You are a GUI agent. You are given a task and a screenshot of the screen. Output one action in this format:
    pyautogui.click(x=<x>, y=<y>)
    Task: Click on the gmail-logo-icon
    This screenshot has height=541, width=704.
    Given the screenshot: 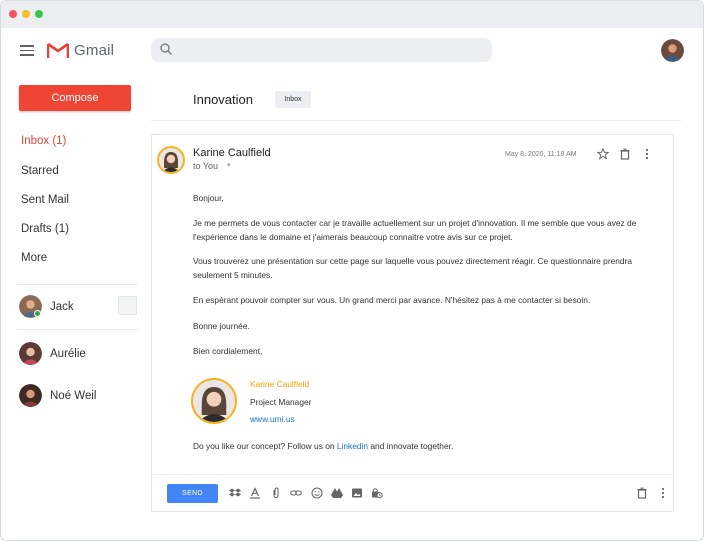 What is the action you would take?
    pyautogui.click(x=58, y=50)
    